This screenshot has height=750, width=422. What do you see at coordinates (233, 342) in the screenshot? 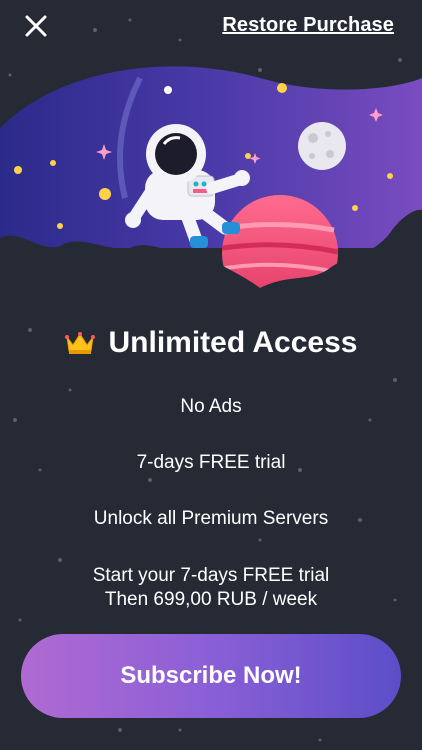
I see `offer-title: Unlimited Access` at bounding box center [233, 342].